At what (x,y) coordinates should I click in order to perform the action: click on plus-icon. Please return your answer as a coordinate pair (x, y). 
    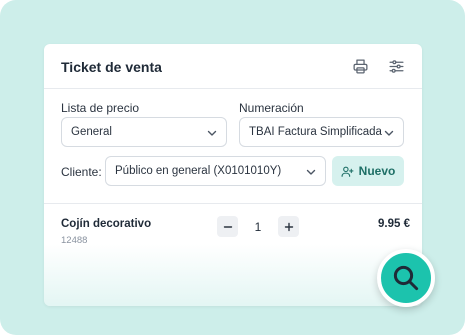
    Looking at the image, I should click on (288, 226).